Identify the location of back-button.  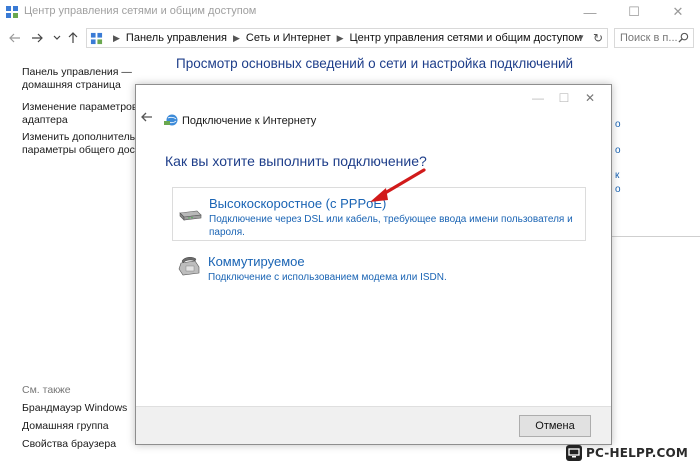
(15, 38).